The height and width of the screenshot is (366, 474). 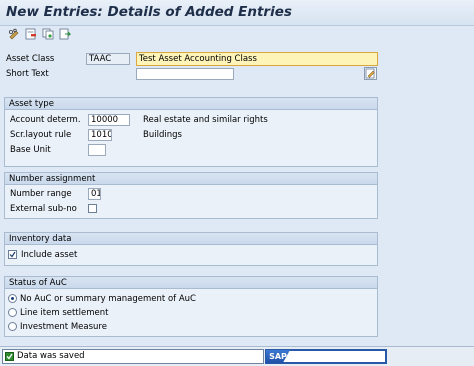 I want to click on group-title: Inventory data, so click(x=191, y=239).